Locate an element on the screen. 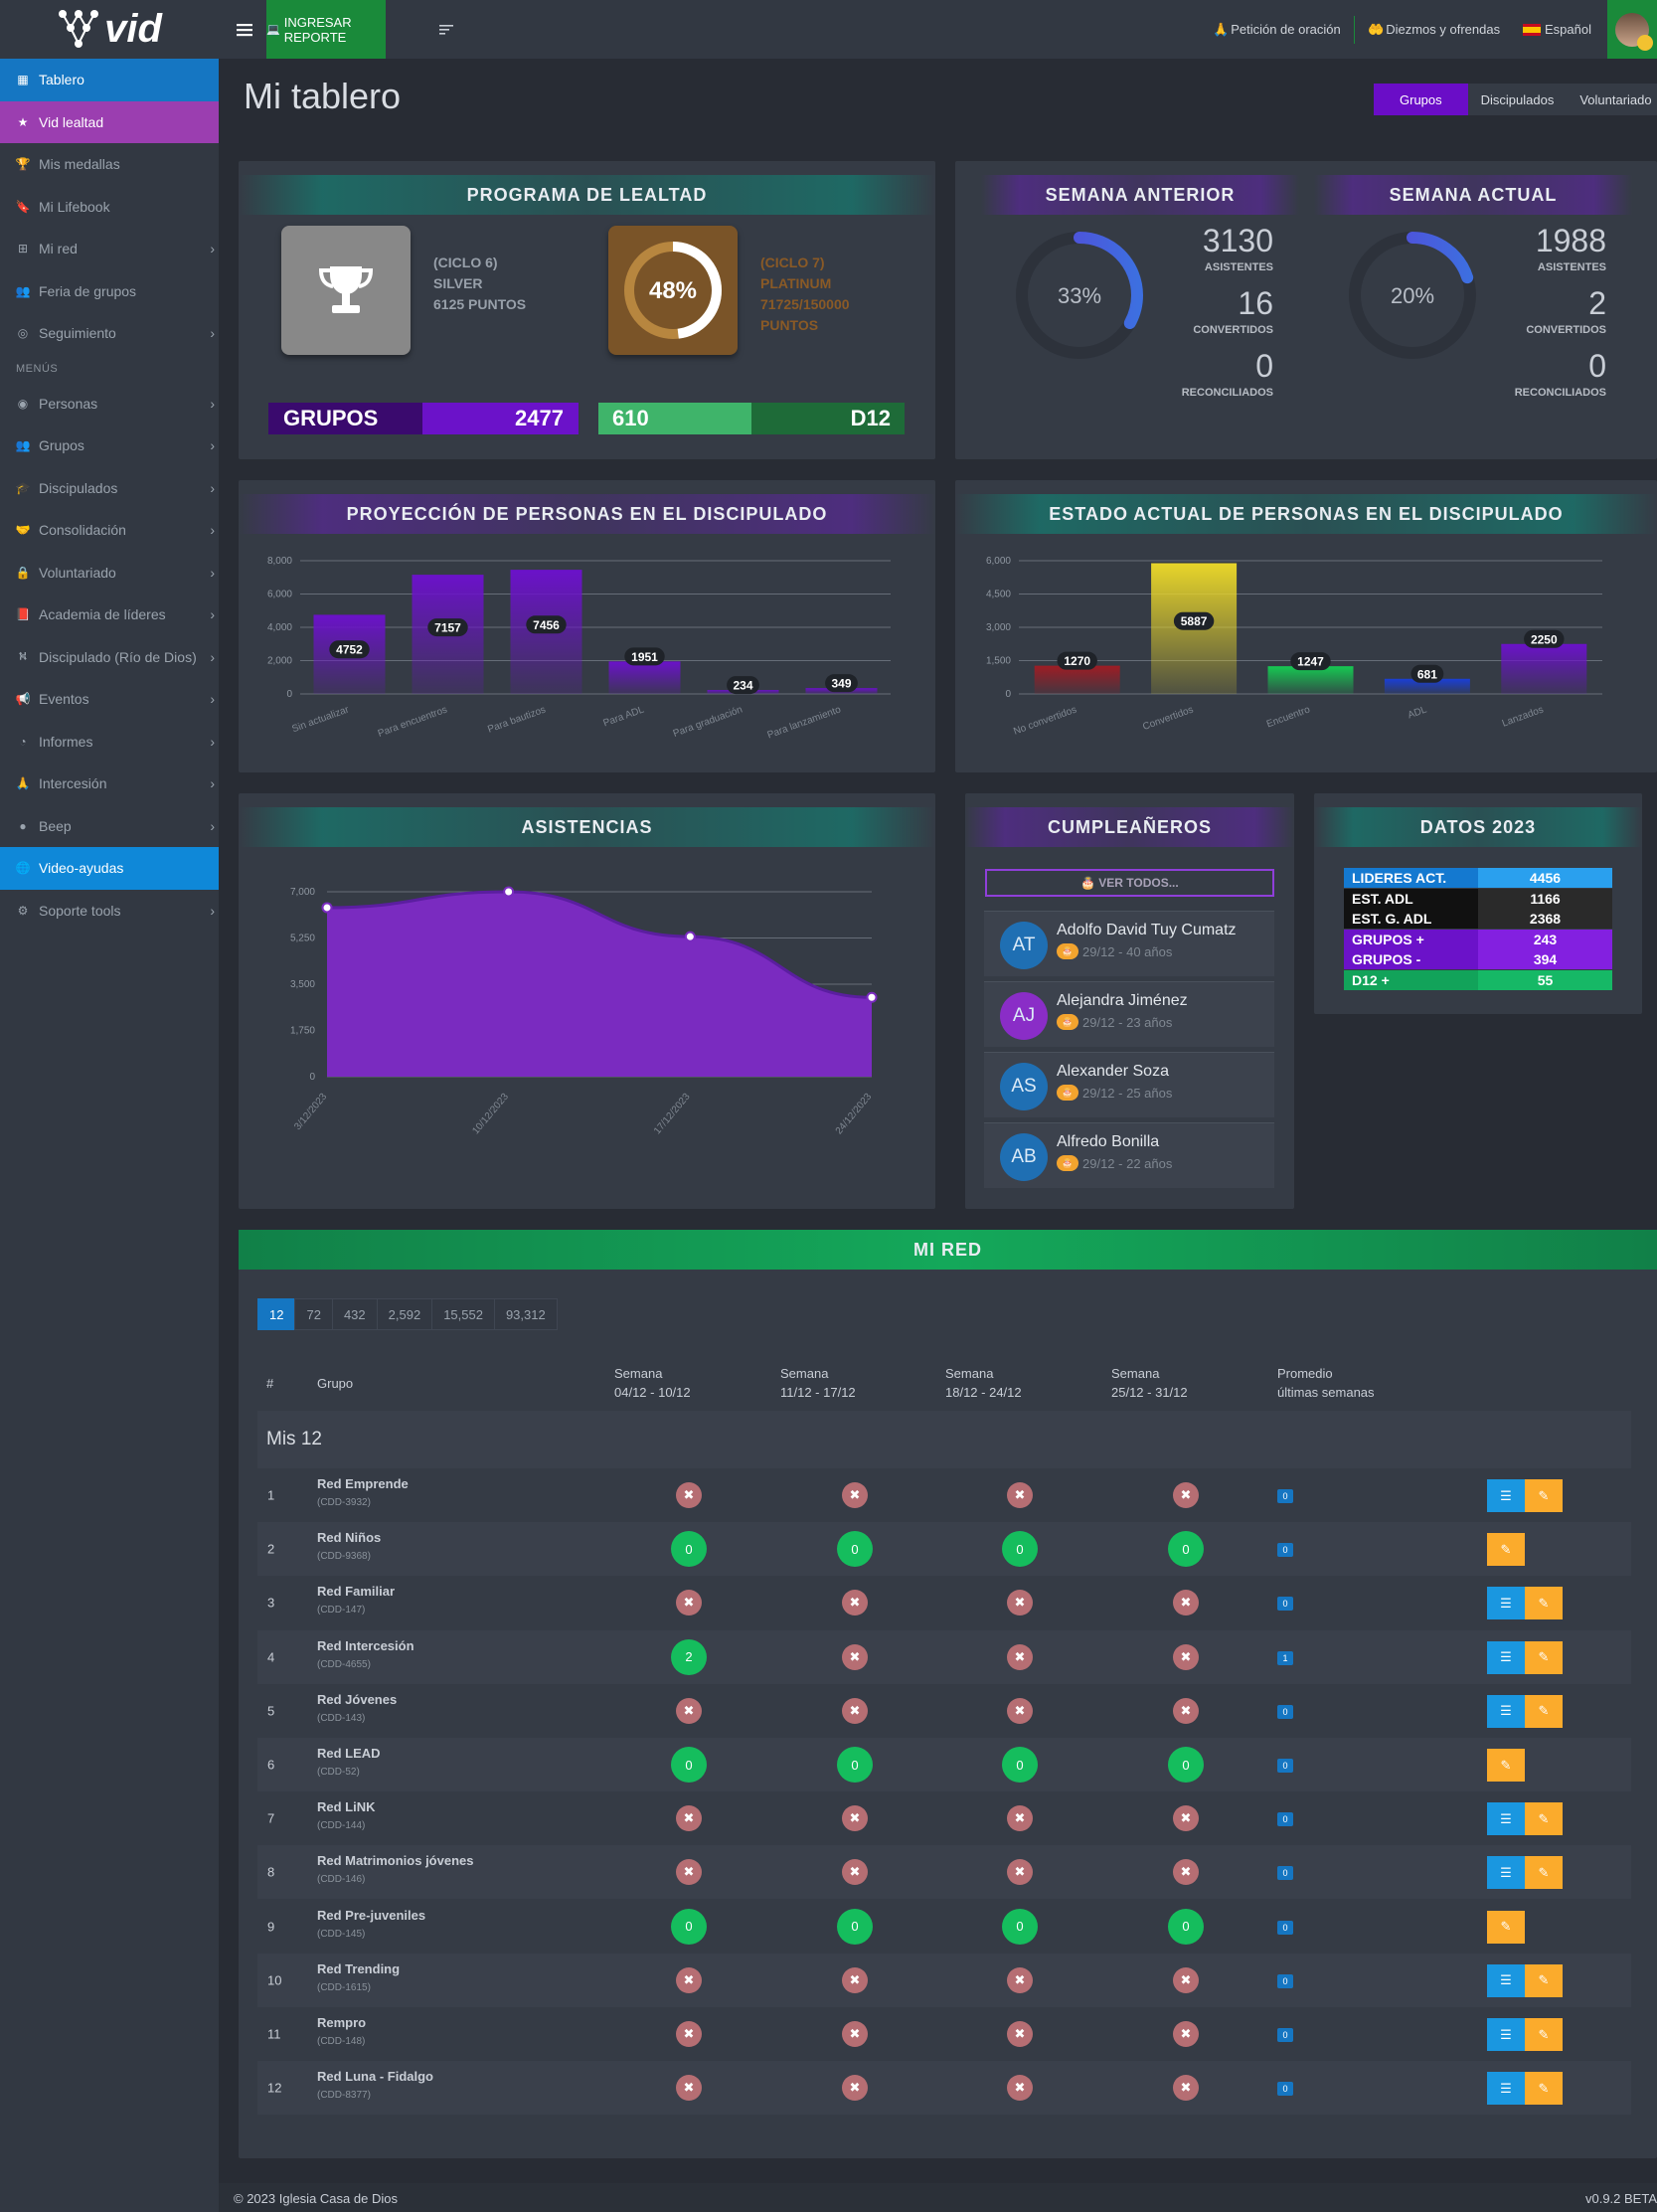  group-name: Red Emprende is located at coordinates (363, 1484).